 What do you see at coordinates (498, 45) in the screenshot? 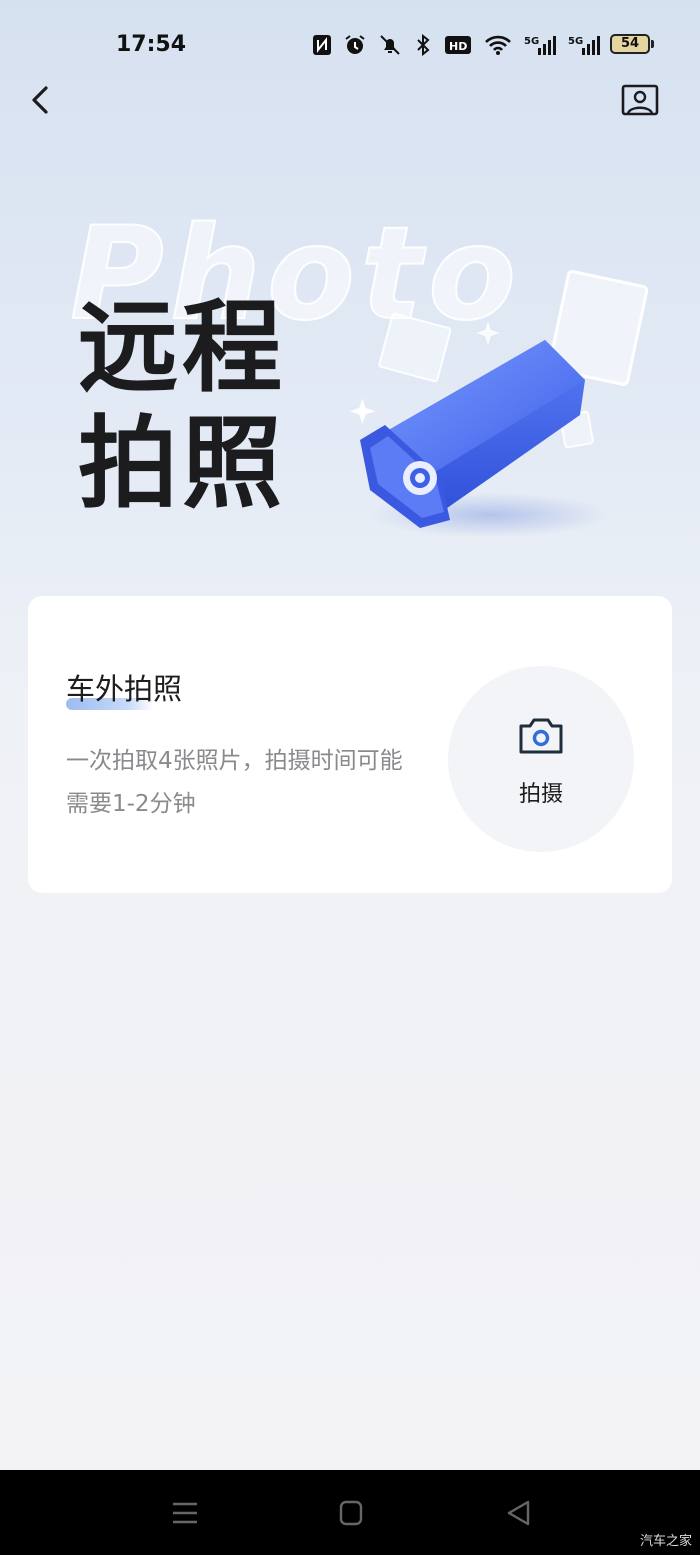
I see `wifi-icon` at bounding box center [498, 45].